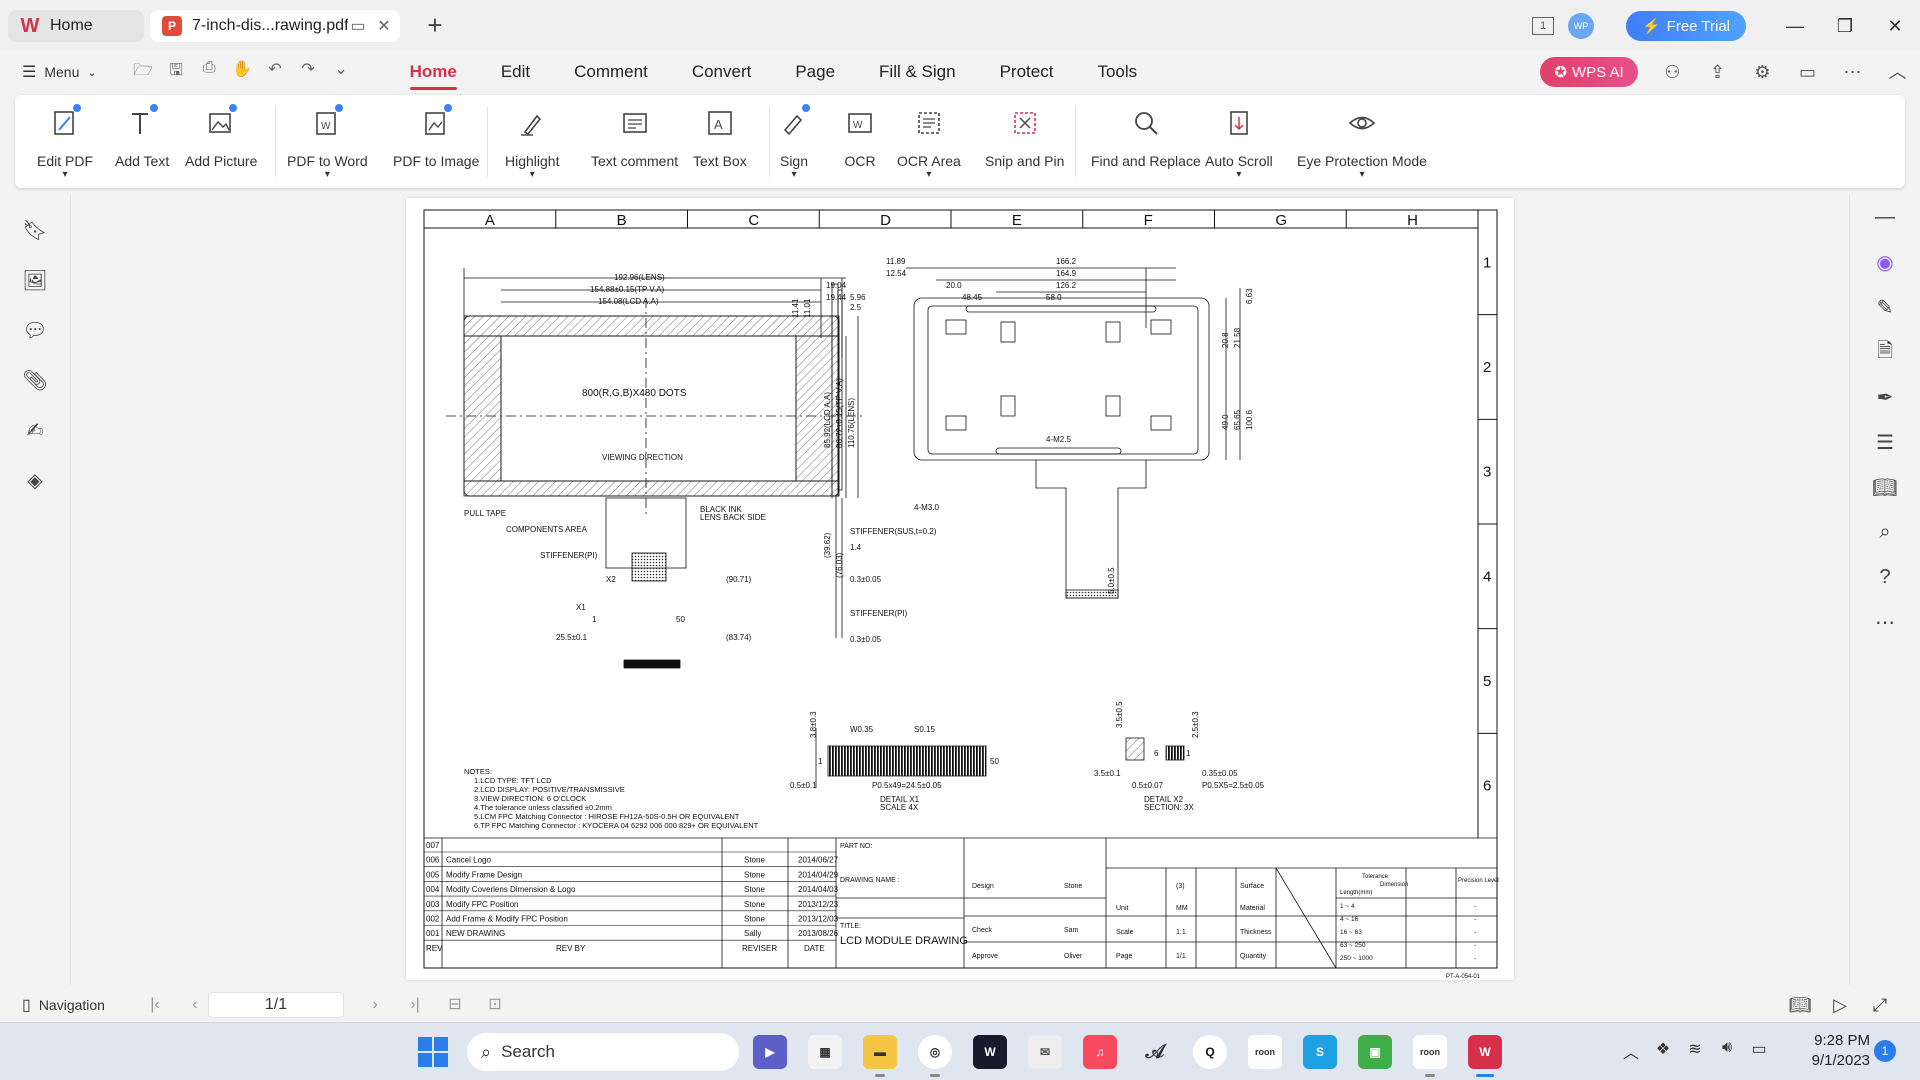 Image resolution: width=1920 pixels, height=1080 pixels. What do you see at coordinates (1695, 1051) in the screenshot?
I see `wifi-icon: ≋` at bounding box center [1695, 1051].